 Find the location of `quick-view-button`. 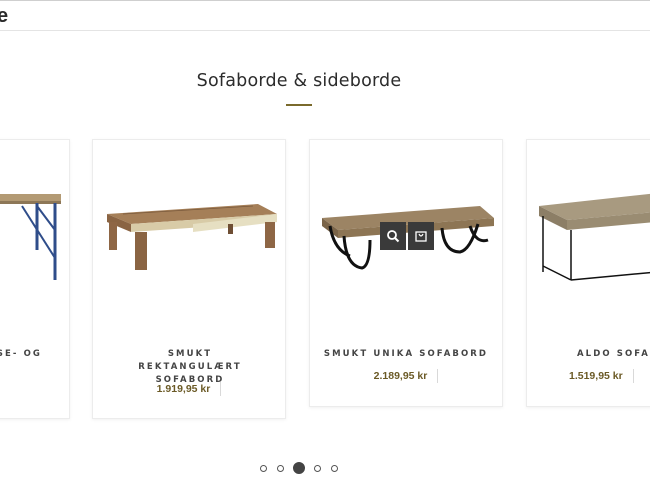

quick-view-button is located at coordinates (393, 236).